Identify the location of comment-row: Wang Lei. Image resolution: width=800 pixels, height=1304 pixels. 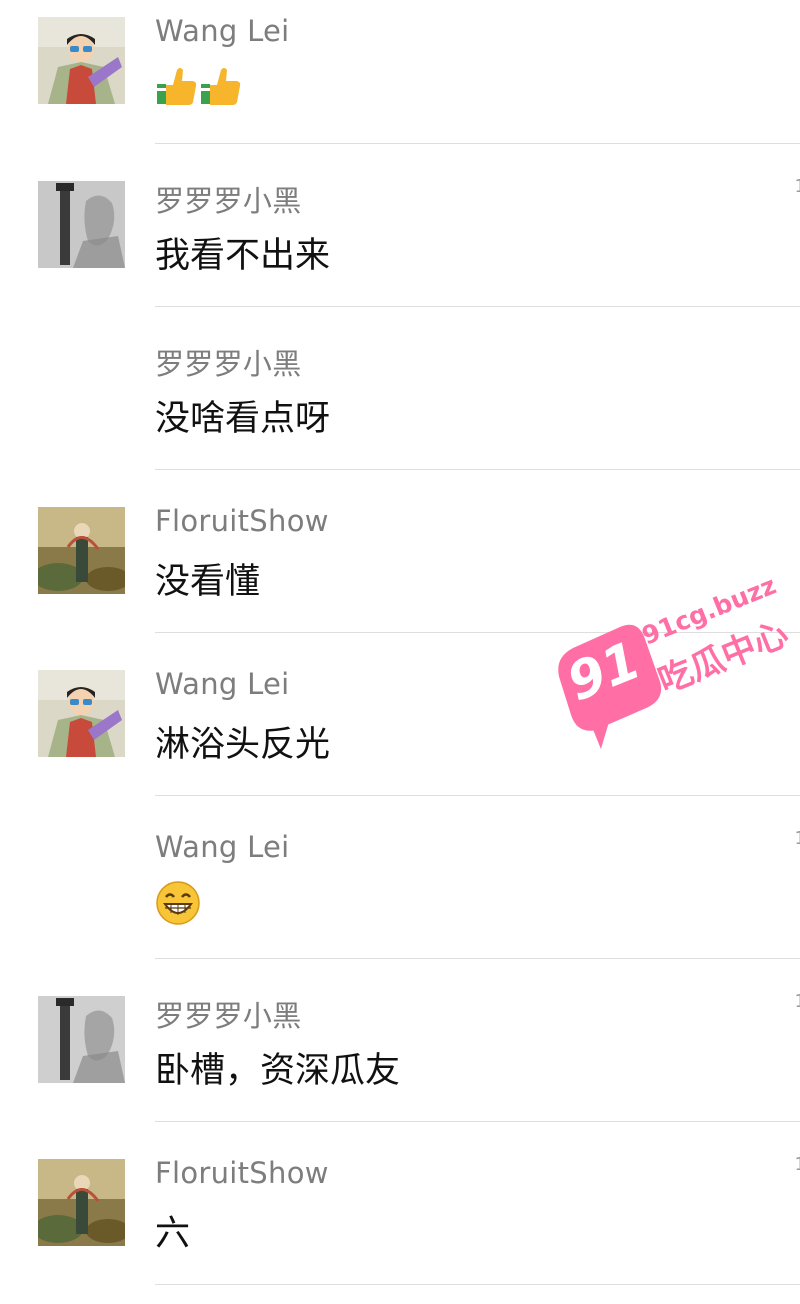
(400, 72).